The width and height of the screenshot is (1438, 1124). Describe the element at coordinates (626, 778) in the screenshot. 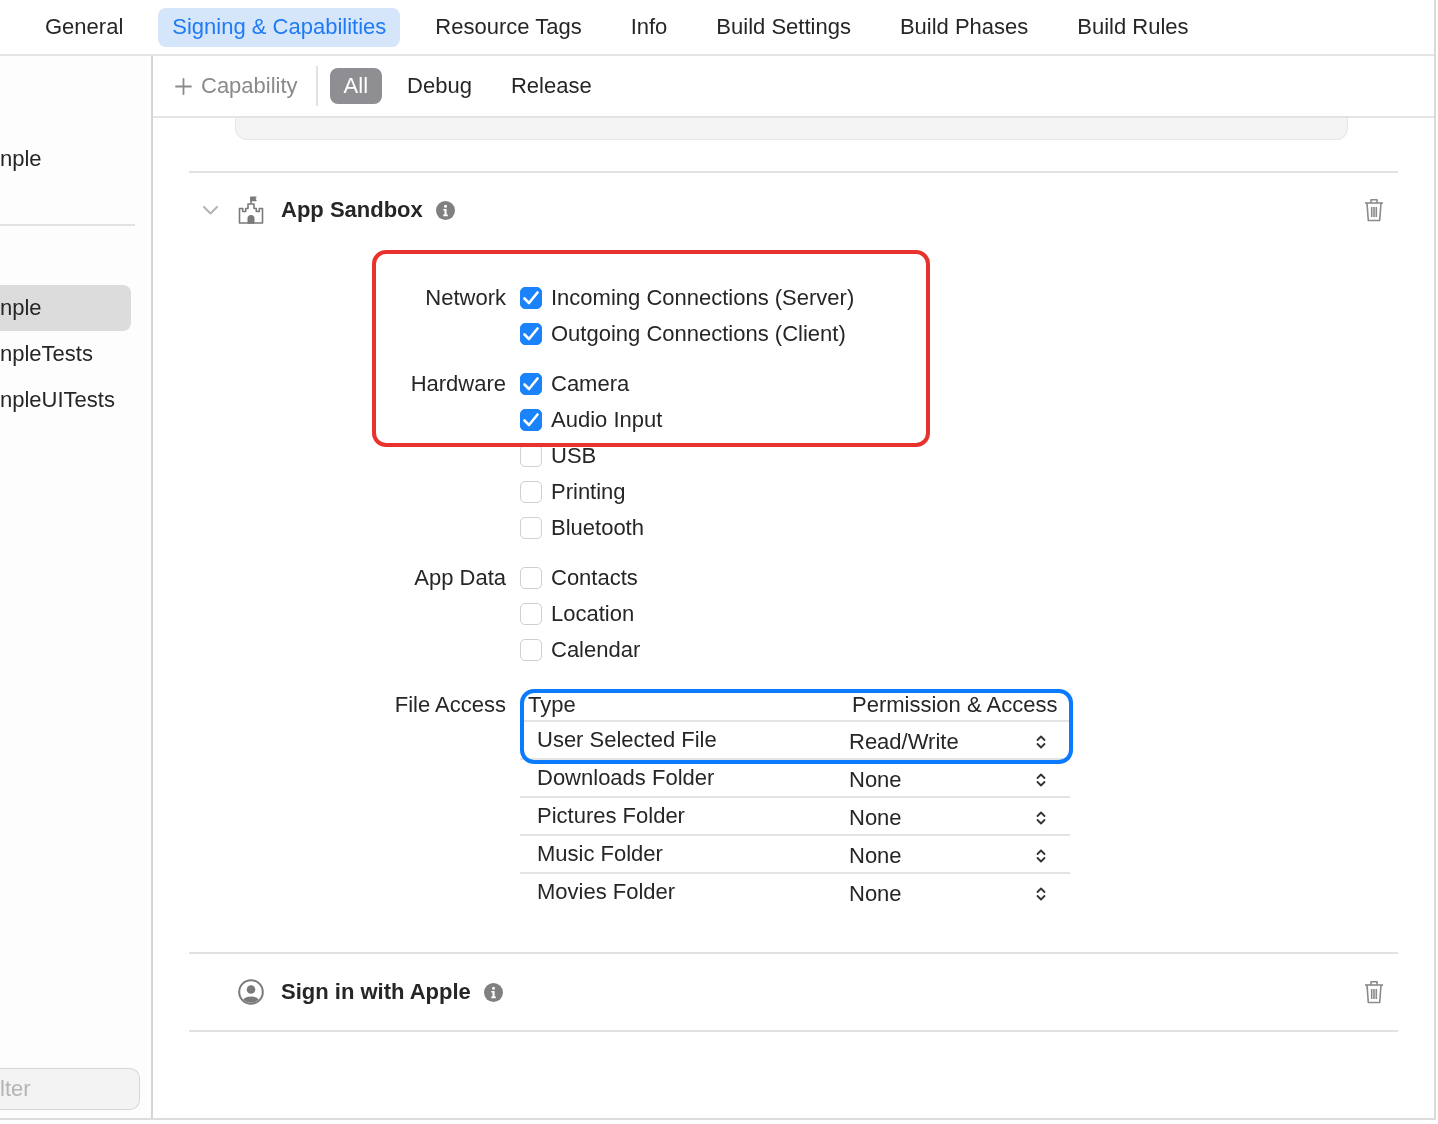

I see `table-cell-text: Downloads Folder` at that location.